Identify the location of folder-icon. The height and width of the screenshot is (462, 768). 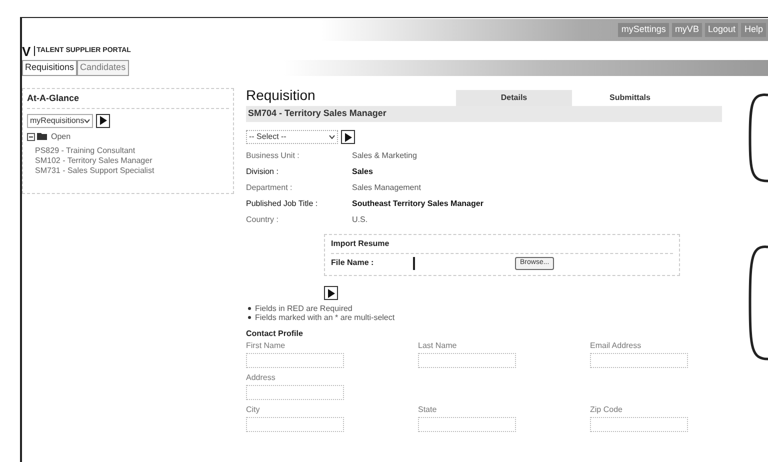
(43, 136).